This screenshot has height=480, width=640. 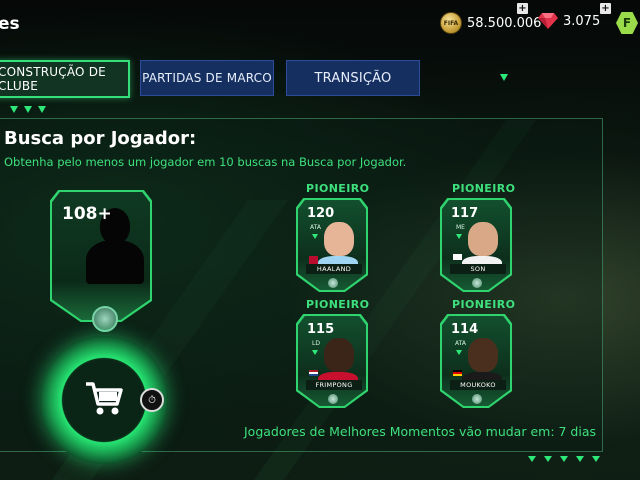 What do you see at coordinates (100, 138) in the screenshot?
I see `panel-title: Busca por Jogador:` at bounding box center [100, 138].